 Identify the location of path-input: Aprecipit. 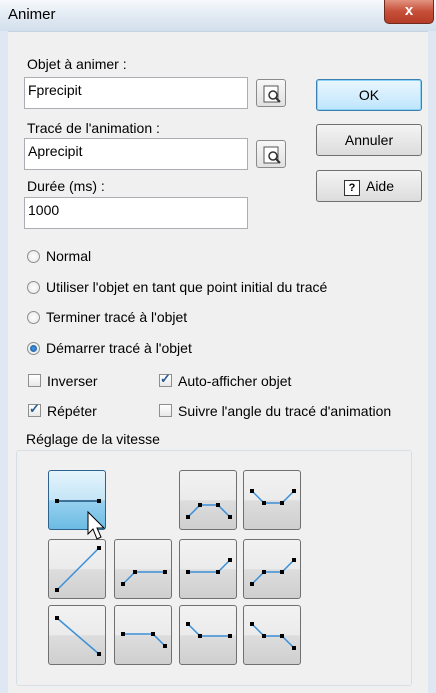
(136, 154).